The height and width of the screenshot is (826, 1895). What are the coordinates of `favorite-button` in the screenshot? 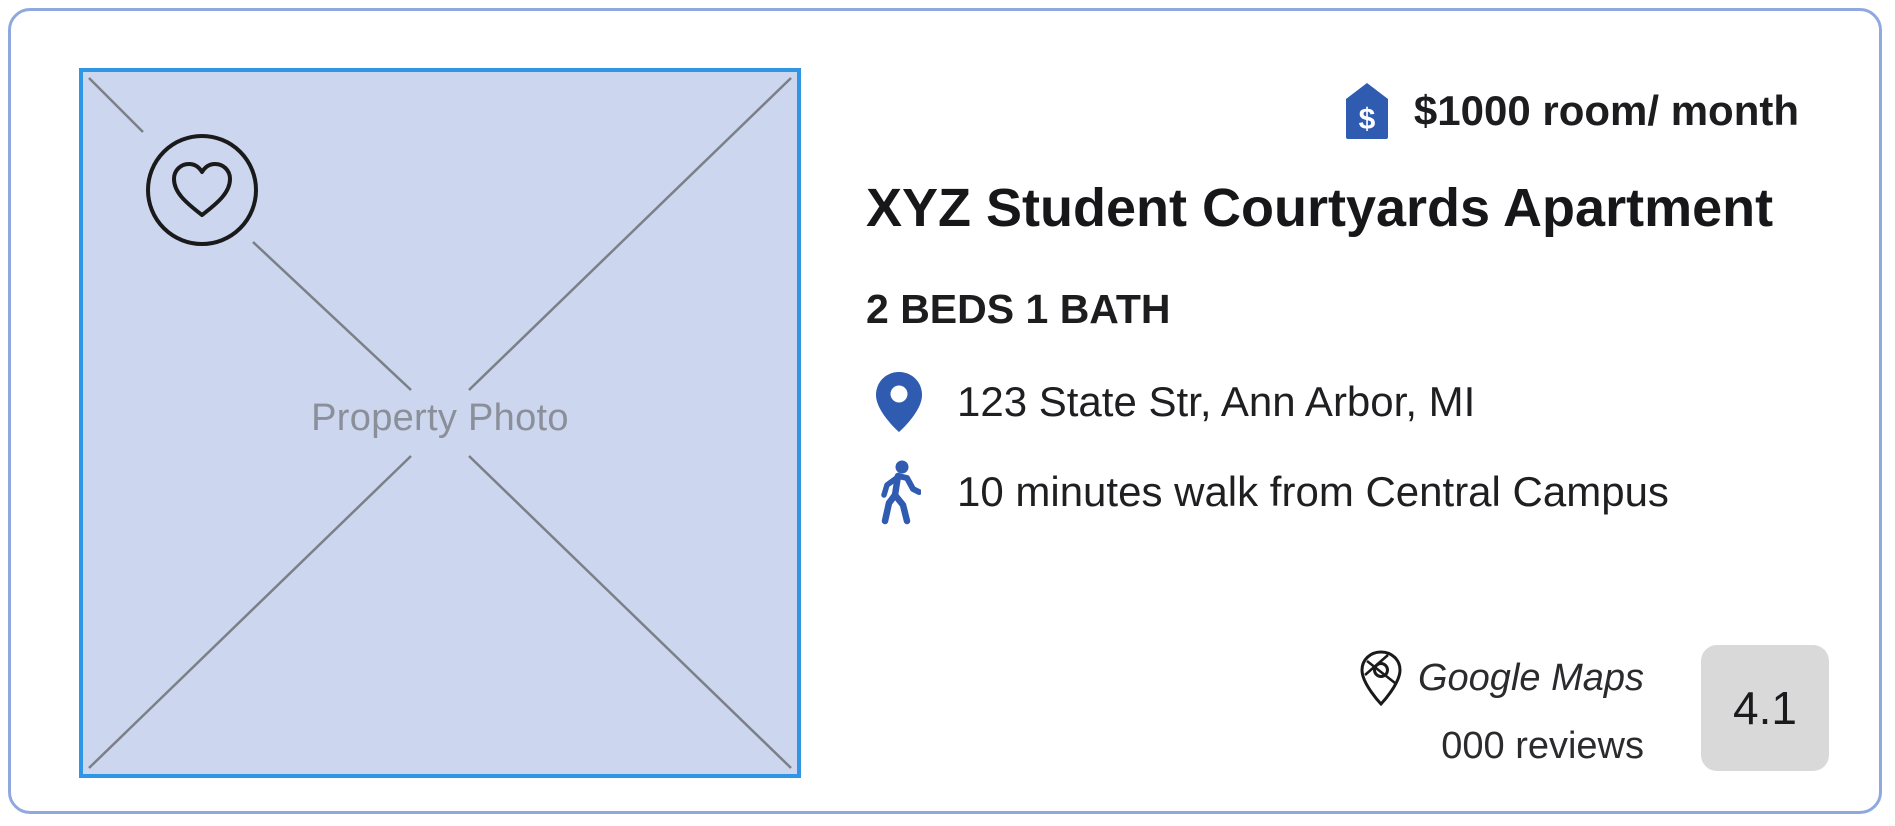 It's located at (202, 190).